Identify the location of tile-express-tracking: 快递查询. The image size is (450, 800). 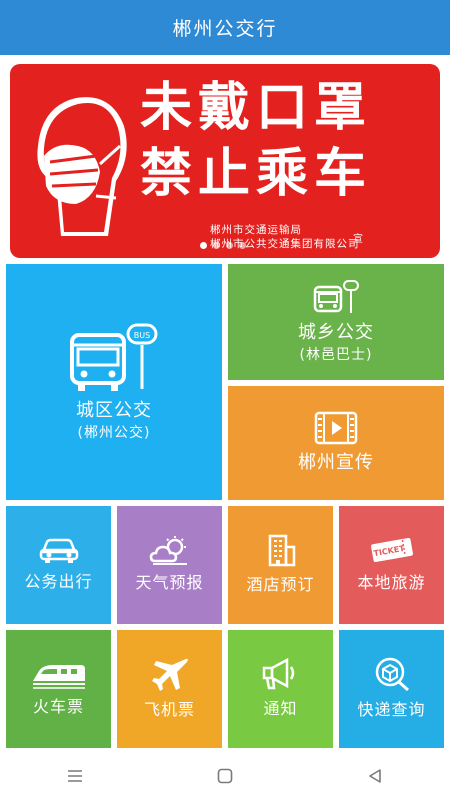
(391, 689).